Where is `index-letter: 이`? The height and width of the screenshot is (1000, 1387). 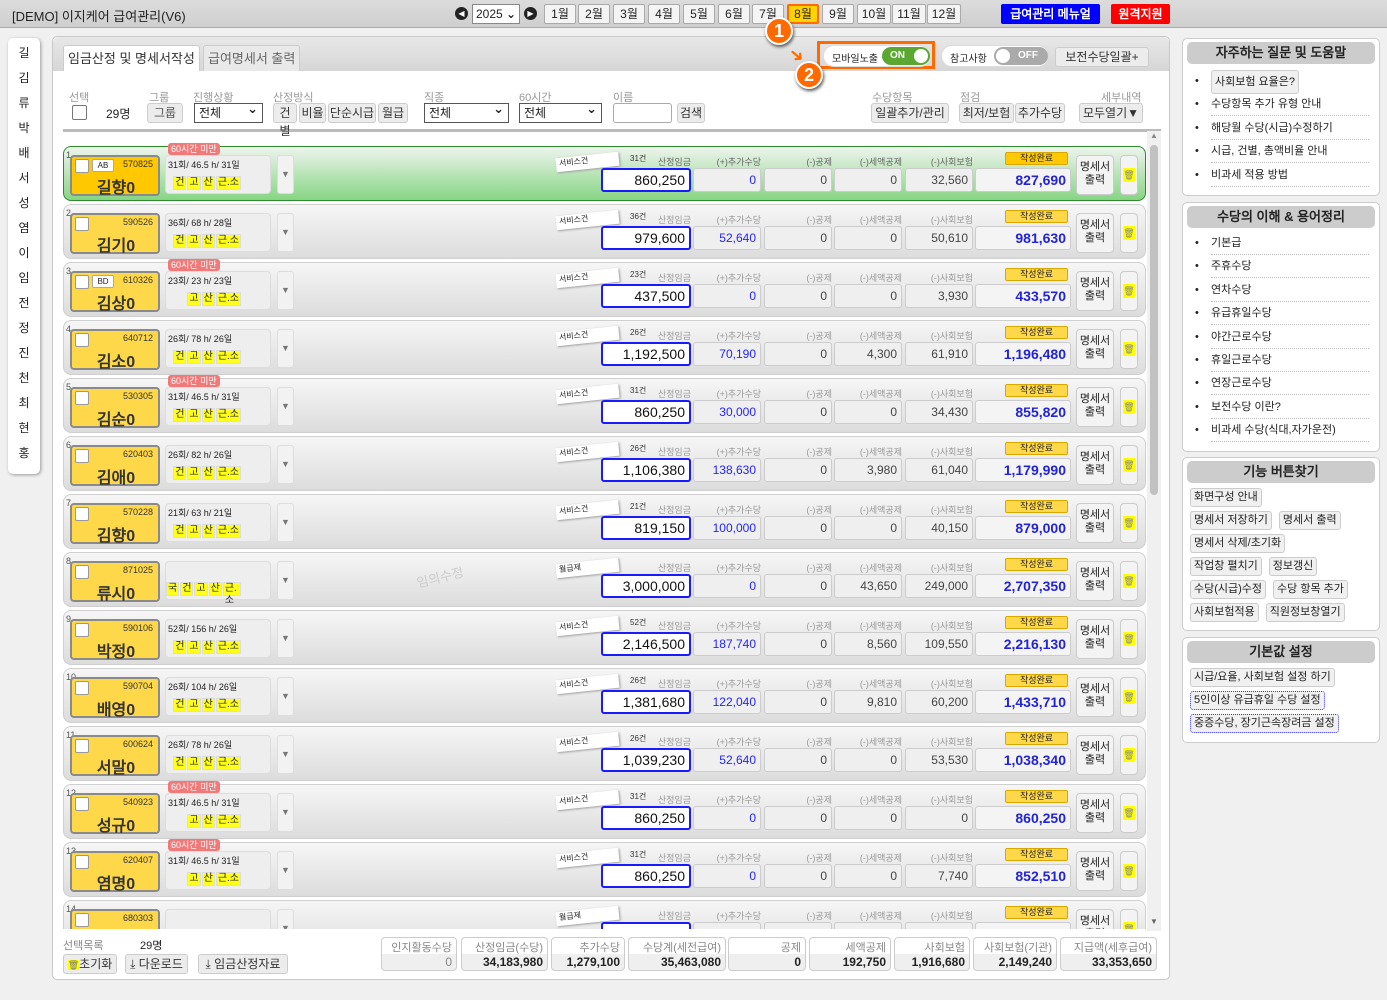 index-letter: 이 is located at coordinates (24, 252).